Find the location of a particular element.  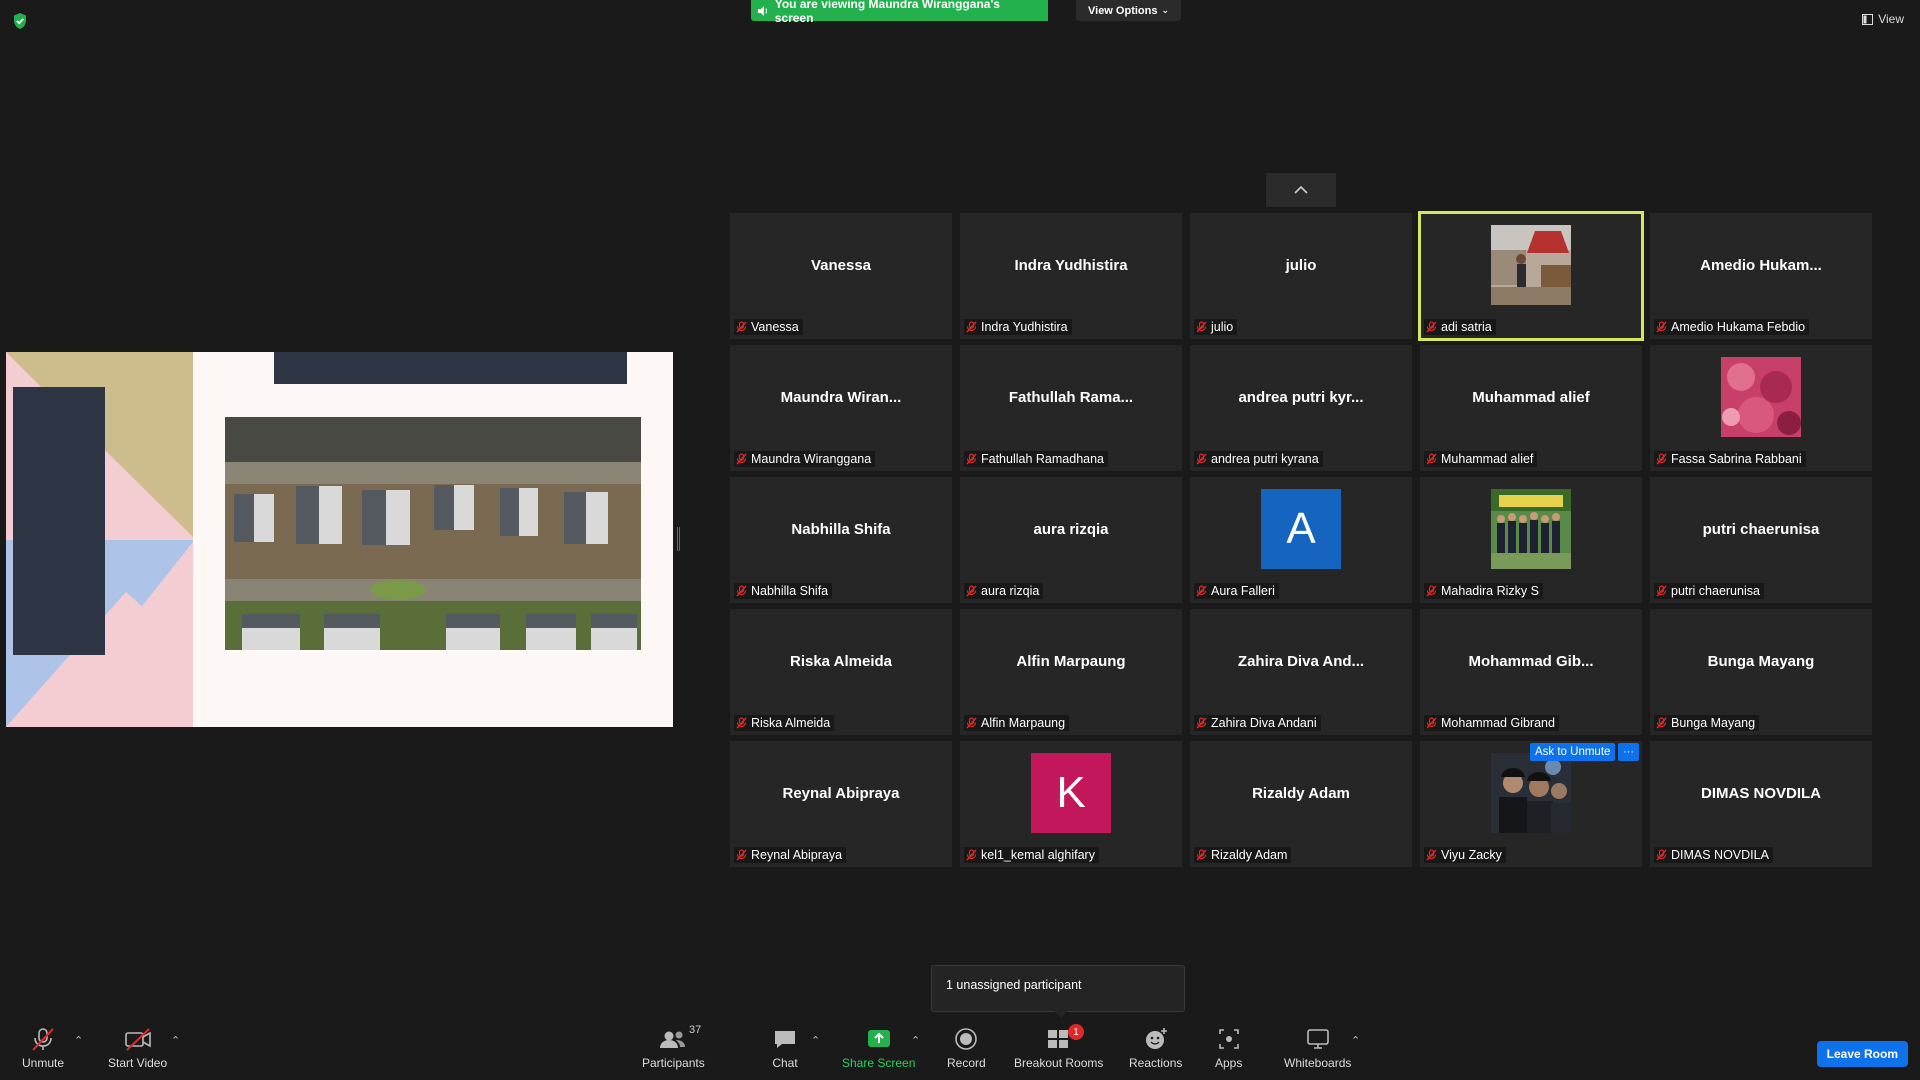

participant-name-label: adi satria is located at coordinates (1460, 327).